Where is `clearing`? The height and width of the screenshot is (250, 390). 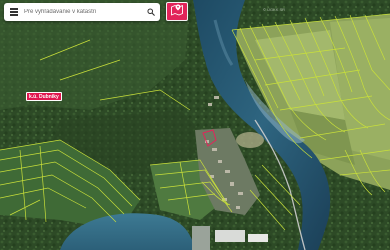
clearing is located at coordinates (250, 140).